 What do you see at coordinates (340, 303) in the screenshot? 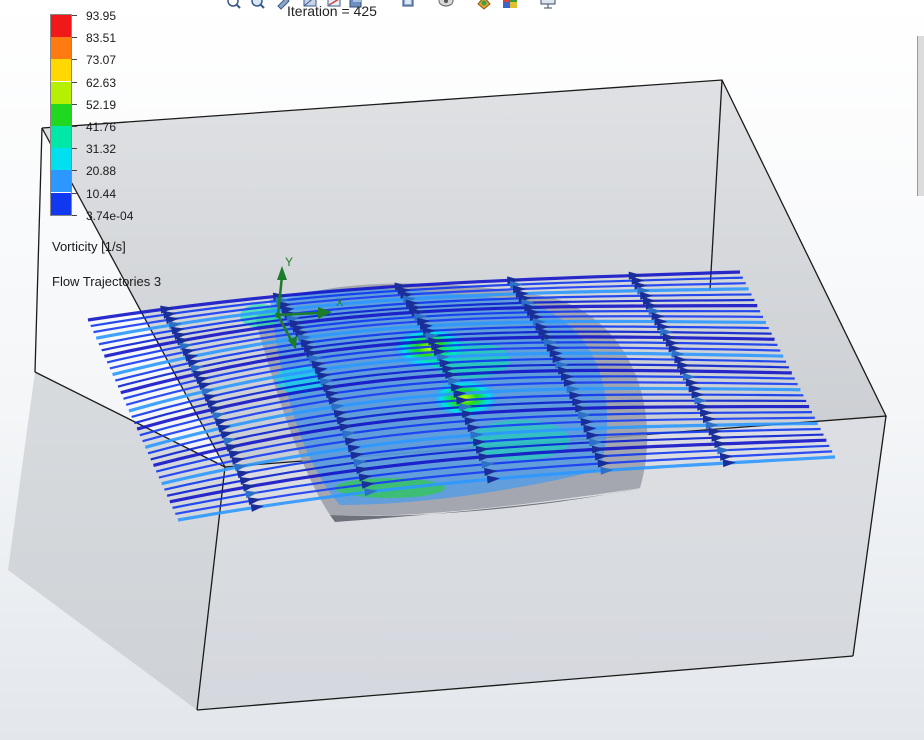
I see `axis-label-x: X` at bounding box center [340, 303].